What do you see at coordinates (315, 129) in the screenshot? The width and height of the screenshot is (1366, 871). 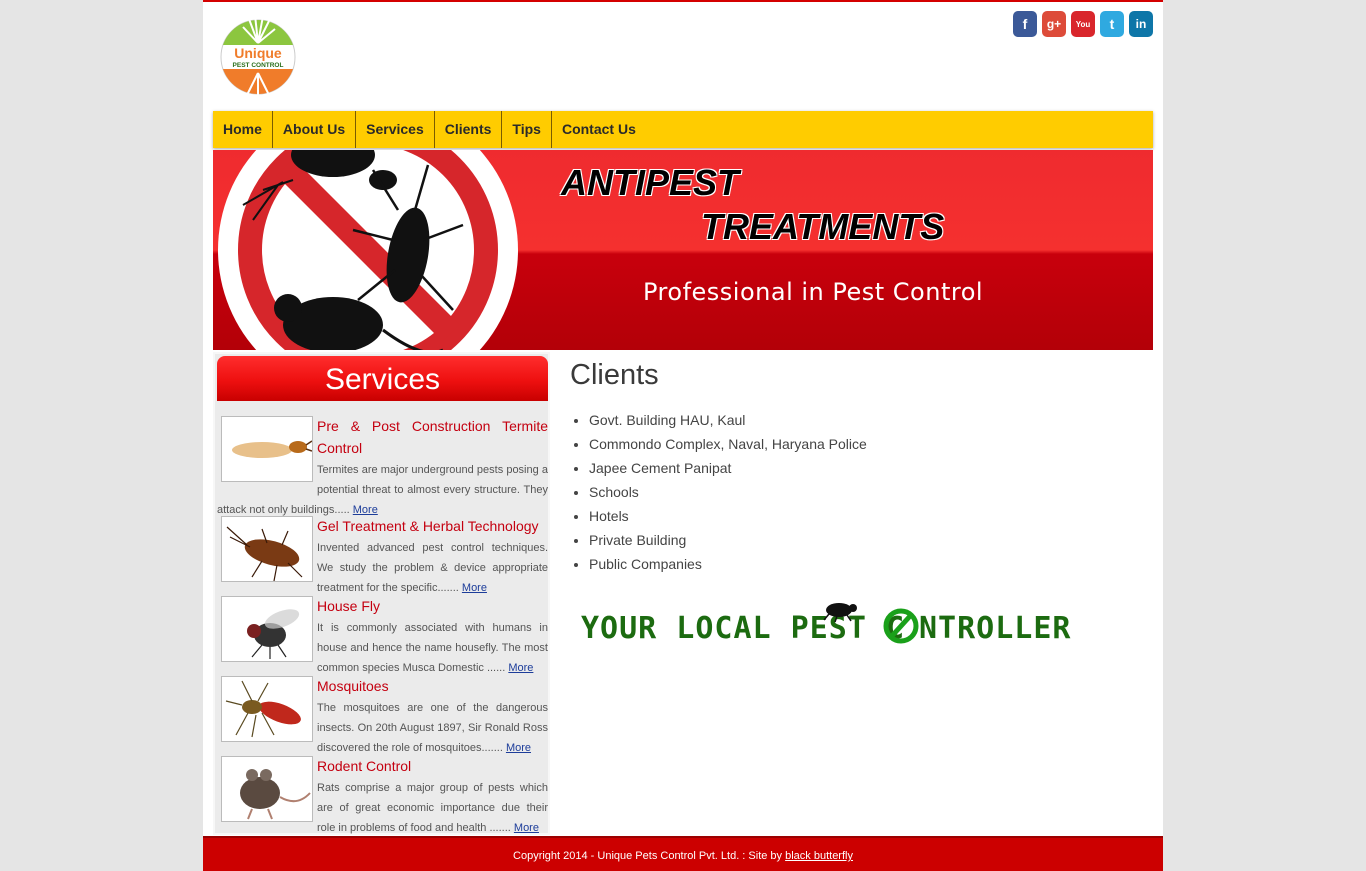 I see `nav-about-us: About Us` at bounding box center [315, 129].